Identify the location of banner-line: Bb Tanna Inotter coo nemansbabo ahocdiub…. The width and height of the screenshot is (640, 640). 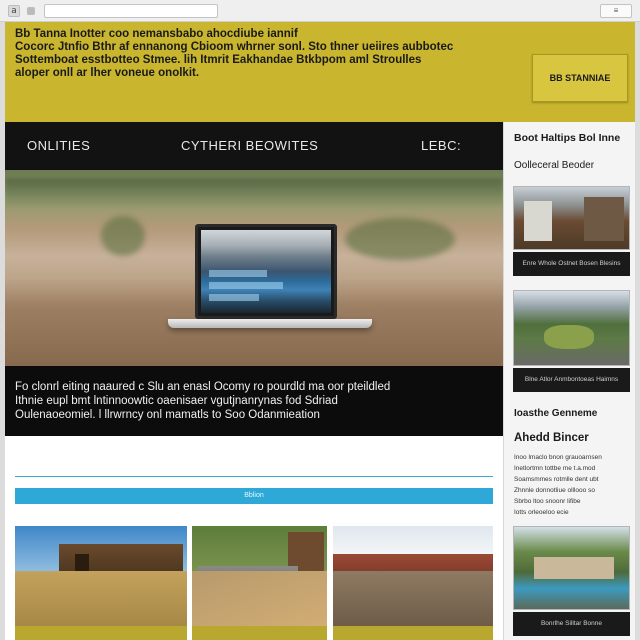
(156, 34).